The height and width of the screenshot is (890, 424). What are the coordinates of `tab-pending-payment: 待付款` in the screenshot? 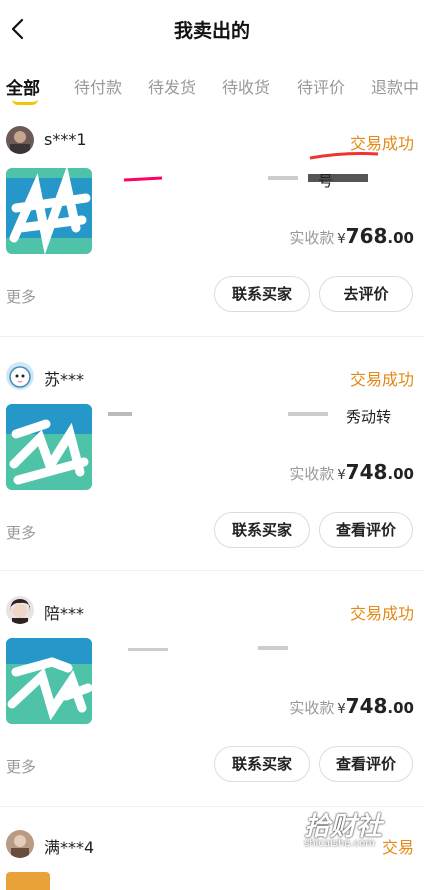 It's located at (98, 86).